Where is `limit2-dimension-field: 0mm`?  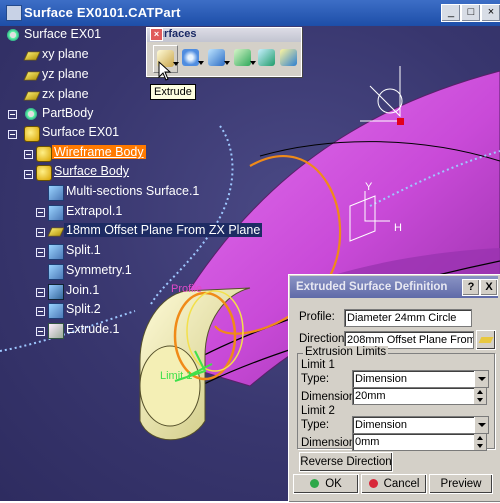
limit2-dimension-field: 0mm is located at coordinates (419, 442).